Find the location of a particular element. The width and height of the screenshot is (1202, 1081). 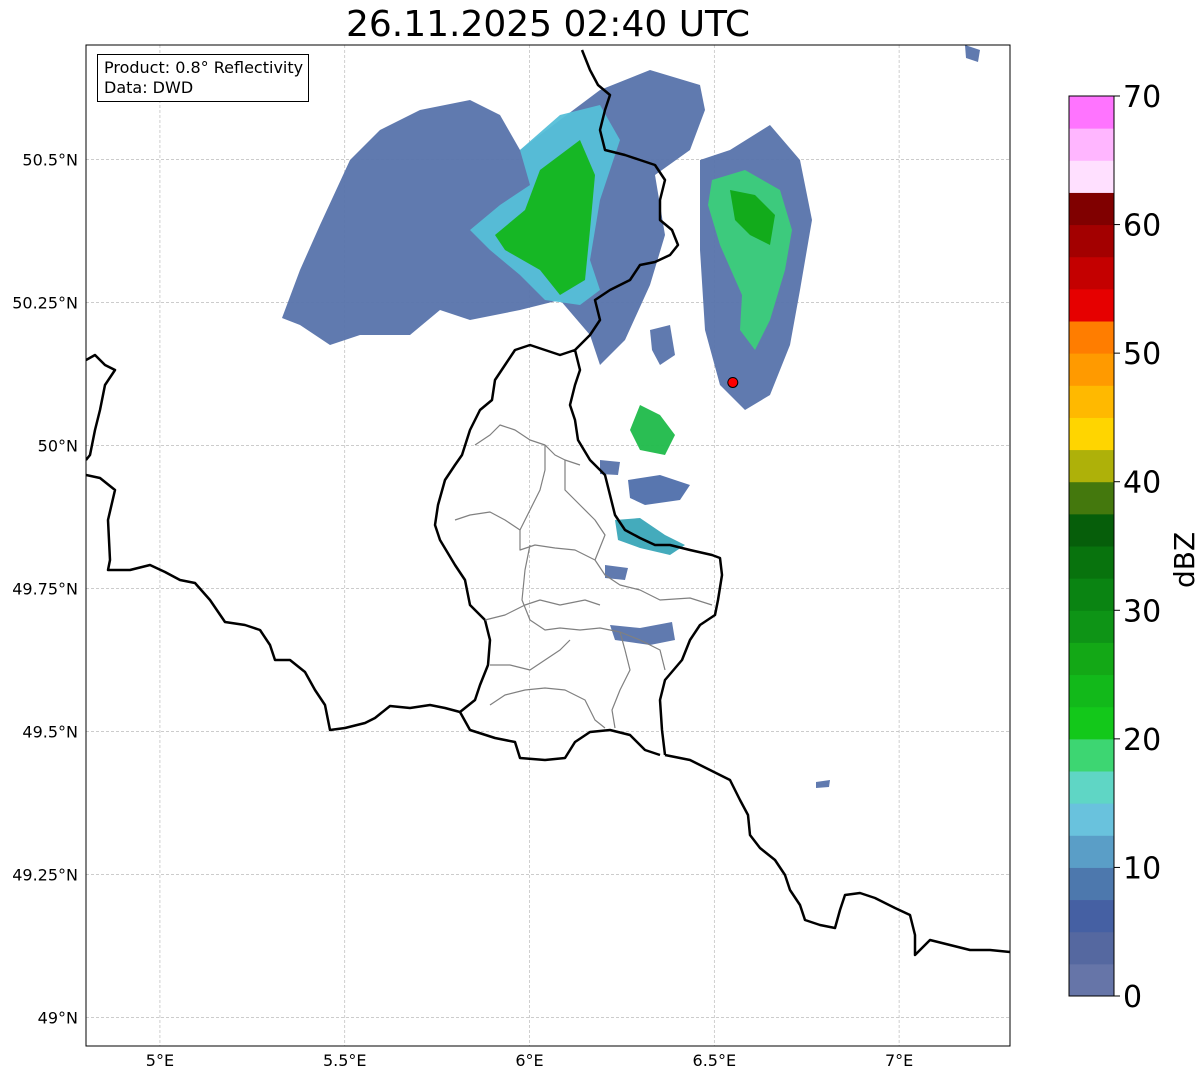

colorbar: 0 10 20 30 40 50 60 70 is located at coordinates (1114, 547).